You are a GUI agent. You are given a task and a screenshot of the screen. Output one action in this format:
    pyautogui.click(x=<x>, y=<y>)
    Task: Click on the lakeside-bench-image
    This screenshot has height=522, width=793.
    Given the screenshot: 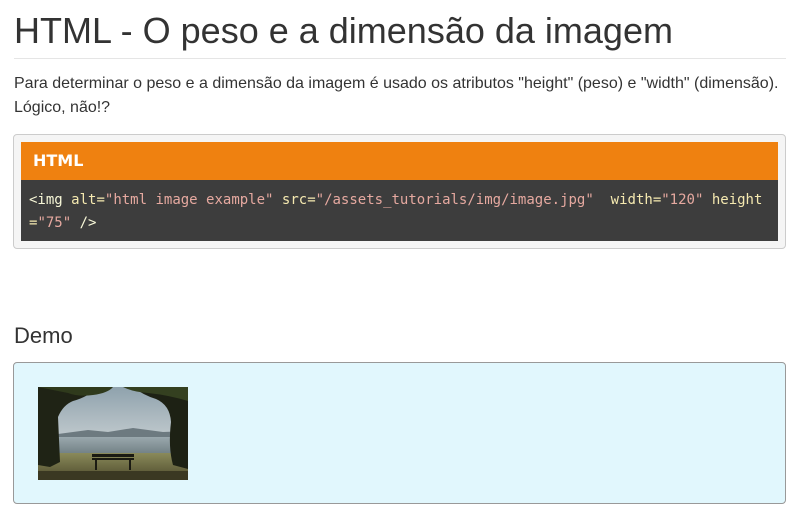 What is the action you would take?
    pyautogui.click(x=113, y=433)
    